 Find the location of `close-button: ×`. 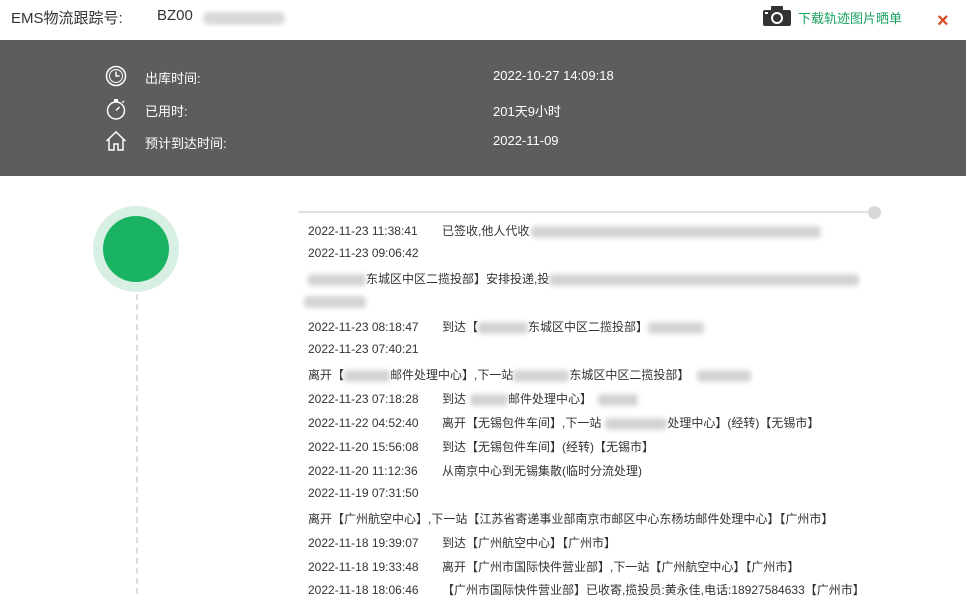

close-button: × is located at coordinates (943, 21).